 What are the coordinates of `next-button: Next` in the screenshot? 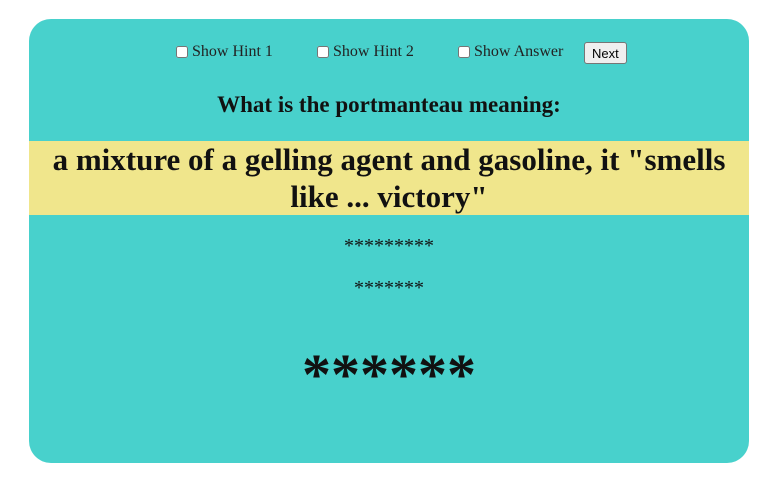 It's located at (605, 53).